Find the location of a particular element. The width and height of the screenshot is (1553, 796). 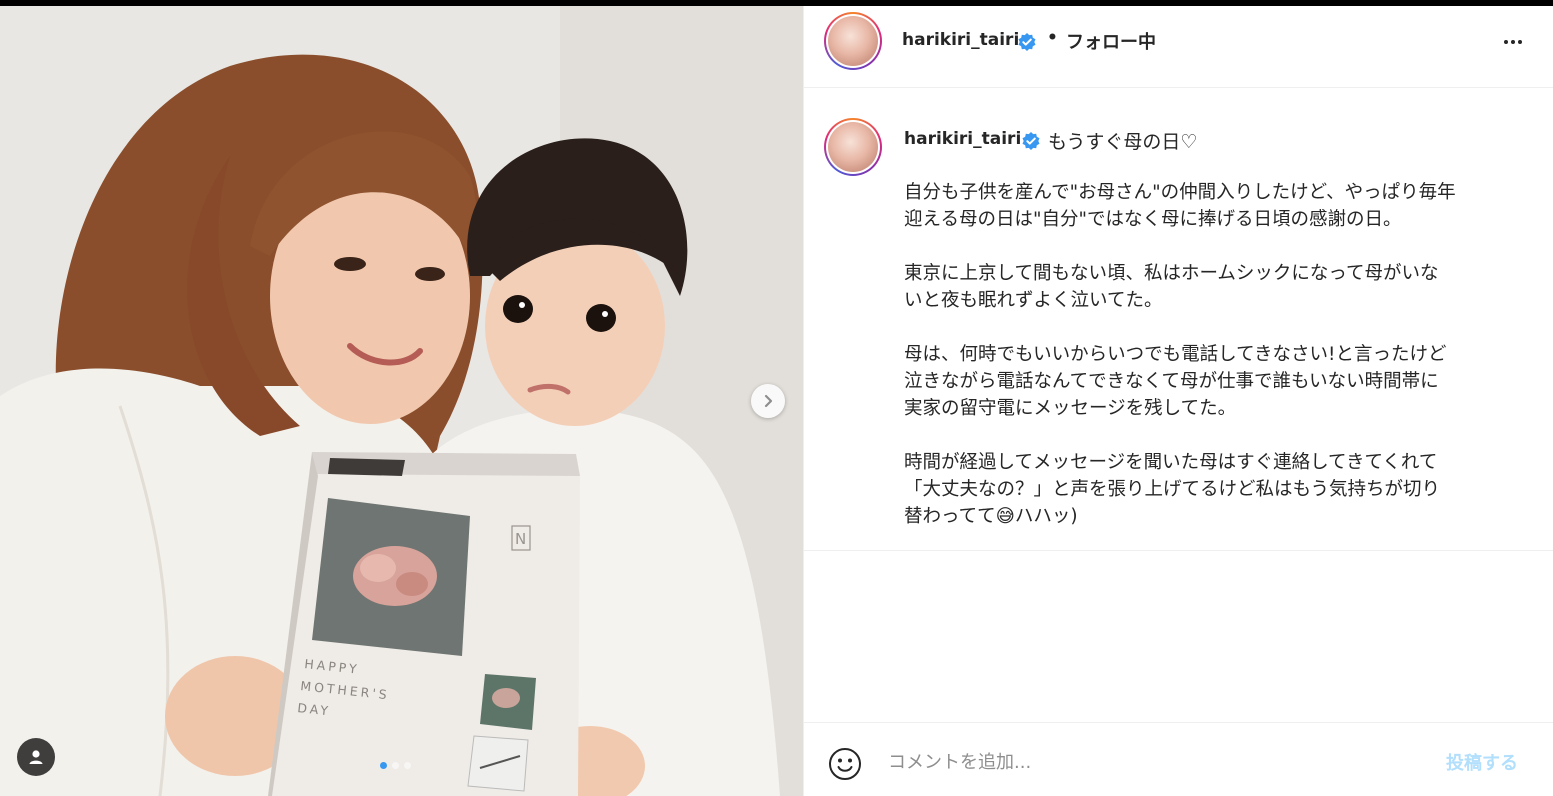

comment-input is located at coordinates (1148, 762).